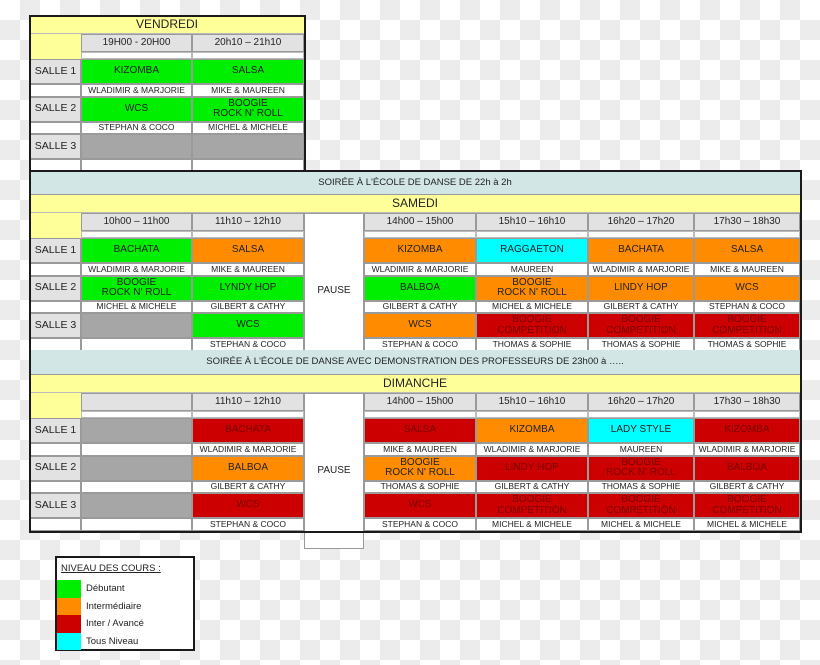  What do you see at coordinates (641, 430) in the screenshot?
I see `course-cell: LADY STYLE` at bounding box center [641, 430].